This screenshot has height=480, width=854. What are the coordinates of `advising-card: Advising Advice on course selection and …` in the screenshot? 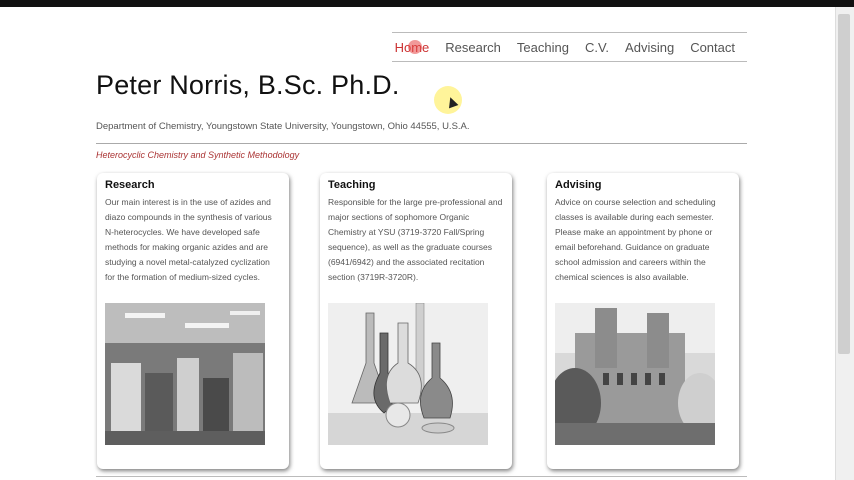 It's located at (643, 321).